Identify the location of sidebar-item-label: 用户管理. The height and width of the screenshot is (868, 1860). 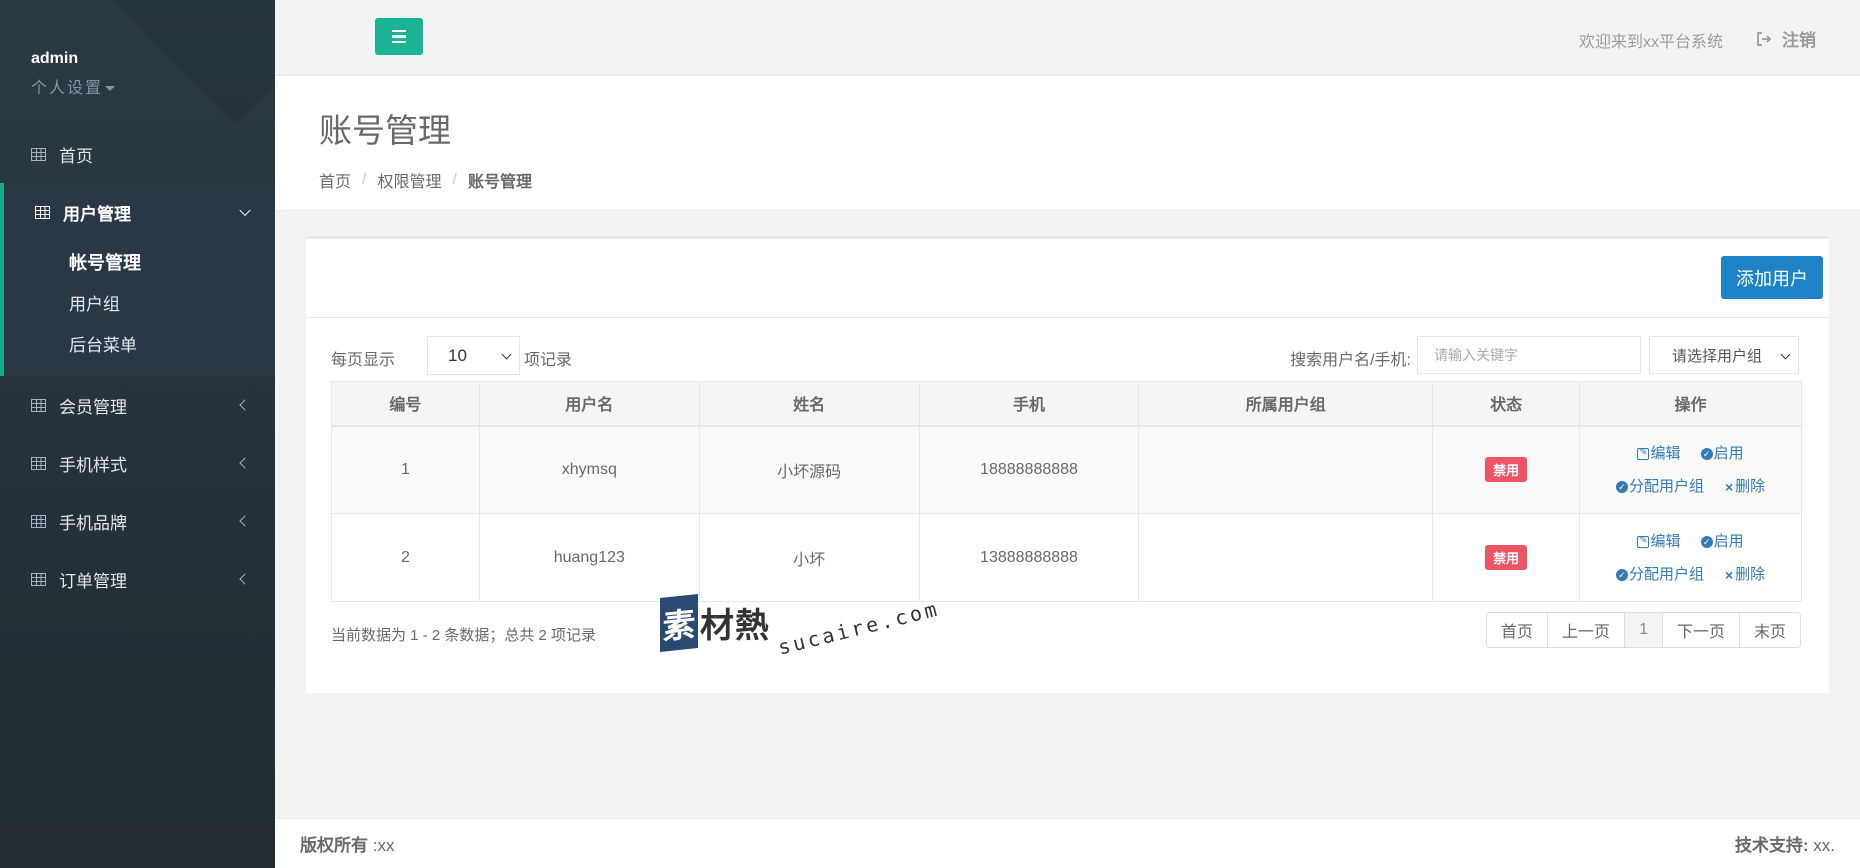
(97, 214).